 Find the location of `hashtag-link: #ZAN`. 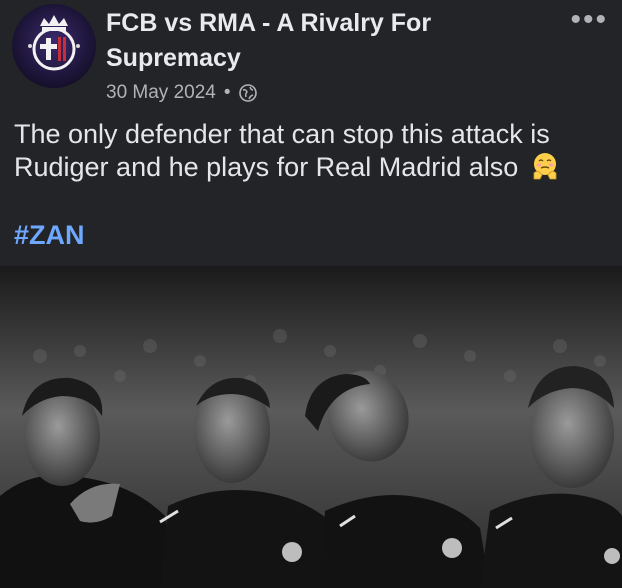

hashtag-link: #ZAN is located at coordinates (49, 235).